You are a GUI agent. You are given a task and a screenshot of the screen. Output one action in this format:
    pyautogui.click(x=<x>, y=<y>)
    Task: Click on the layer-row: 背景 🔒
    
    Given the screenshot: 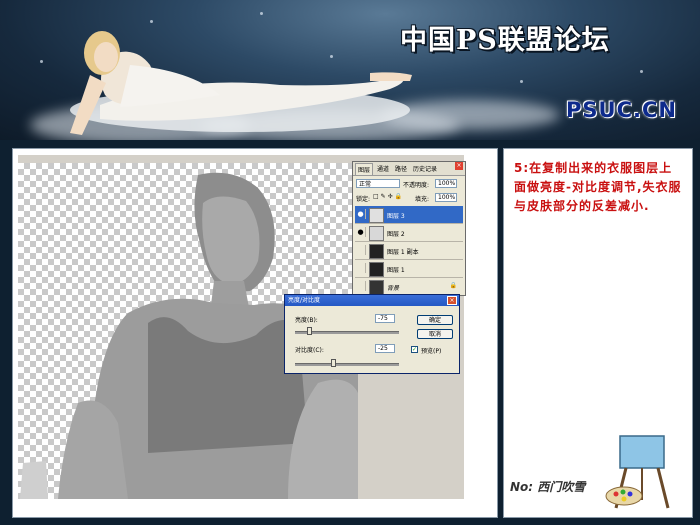 What is the action you would take?
    pyautogui.click(x=409, y=286)
    